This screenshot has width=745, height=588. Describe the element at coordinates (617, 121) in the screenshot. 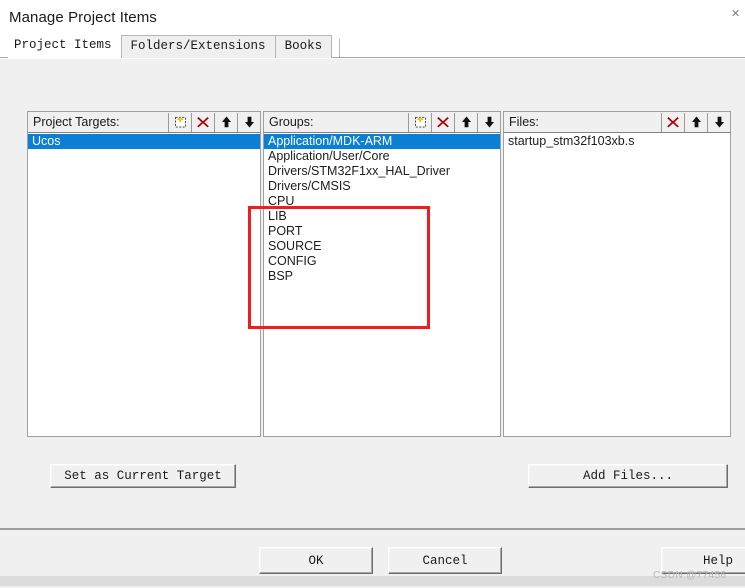

I see `files-header: Files:` at that location.